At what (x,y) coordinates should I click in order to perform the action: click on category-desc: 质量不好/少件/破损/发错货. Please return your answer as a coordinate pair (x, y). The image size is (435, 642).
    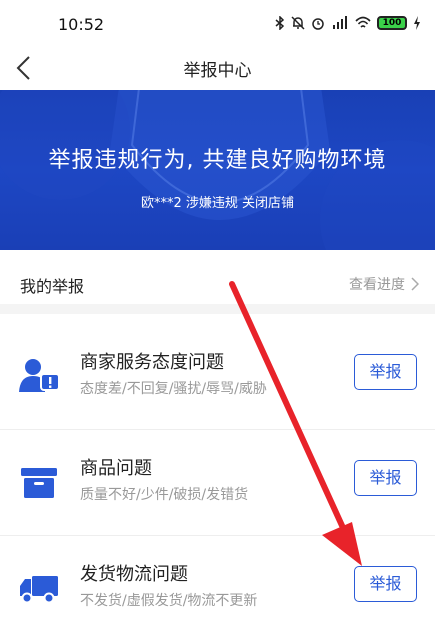
    Looking at the image, I should click on (164, 495).